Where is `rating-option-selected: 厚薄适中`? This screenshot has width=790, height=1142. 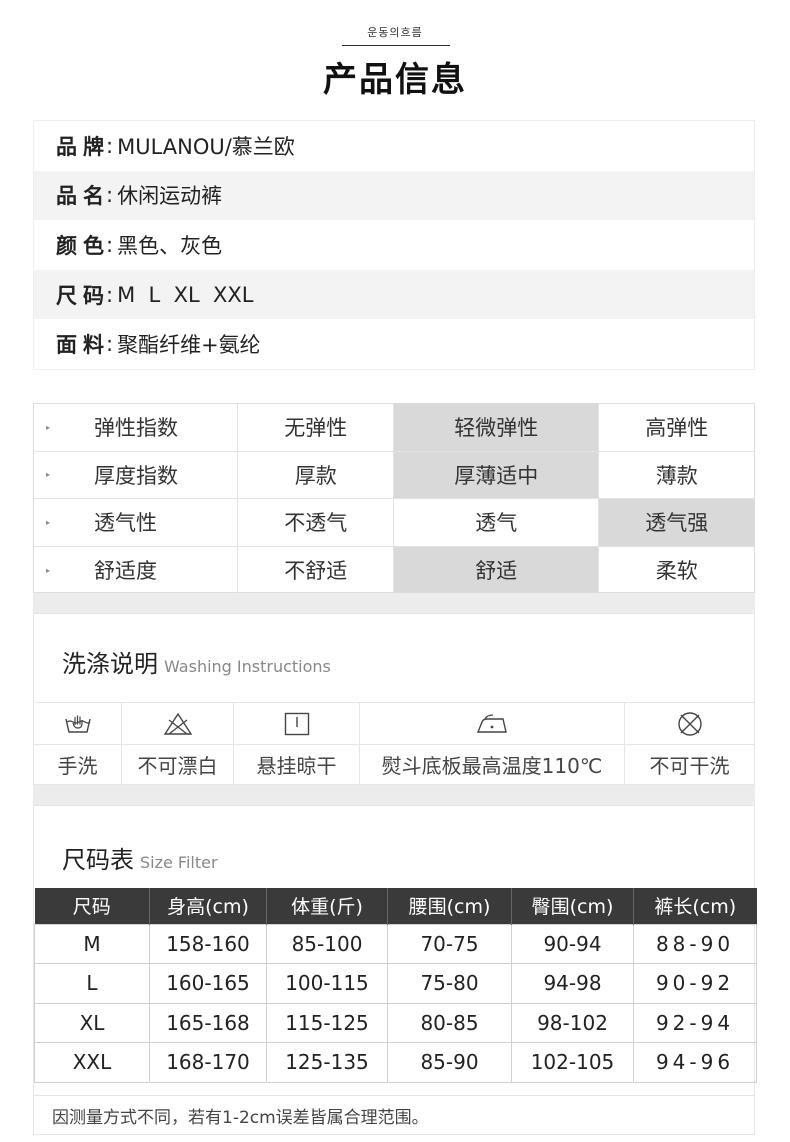 rating-option-selected: 厚薄适中 is located at coordinates (497, 474).